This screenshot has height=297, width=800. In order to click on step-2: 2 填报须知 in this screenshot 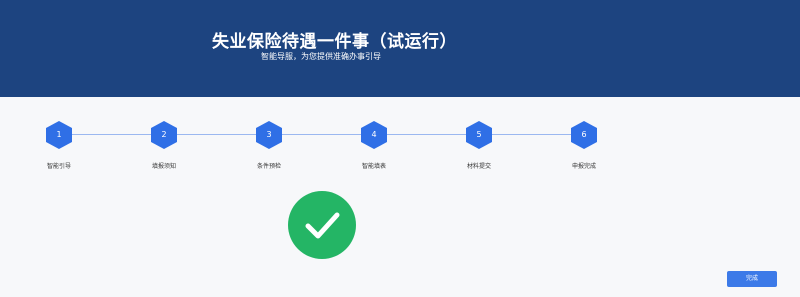, I will do `click(164, 145)`.